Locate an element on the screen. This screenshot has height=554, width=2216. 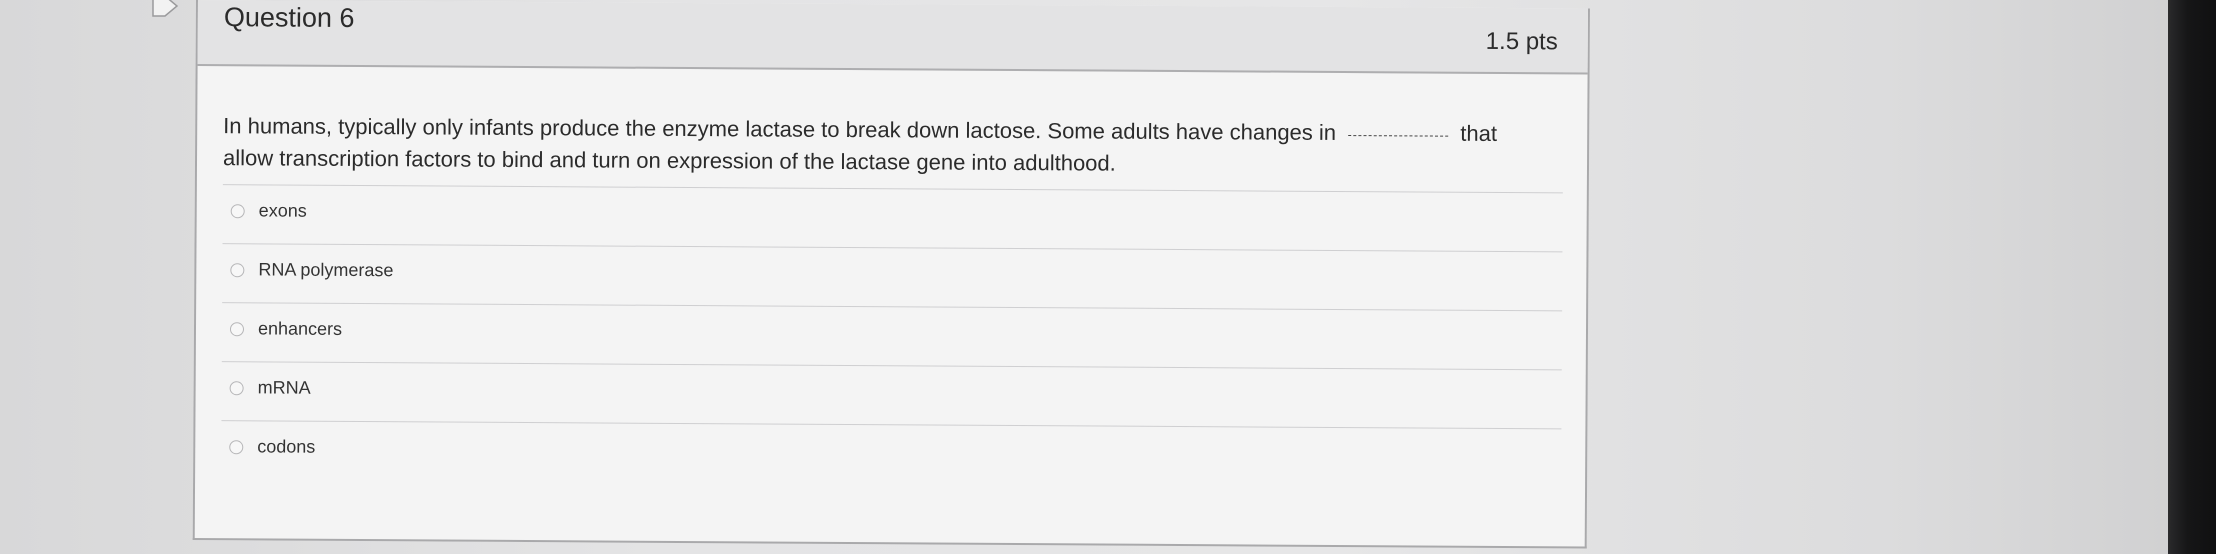
answer-label: RNA polymerase is located at coordinates (325, 270).